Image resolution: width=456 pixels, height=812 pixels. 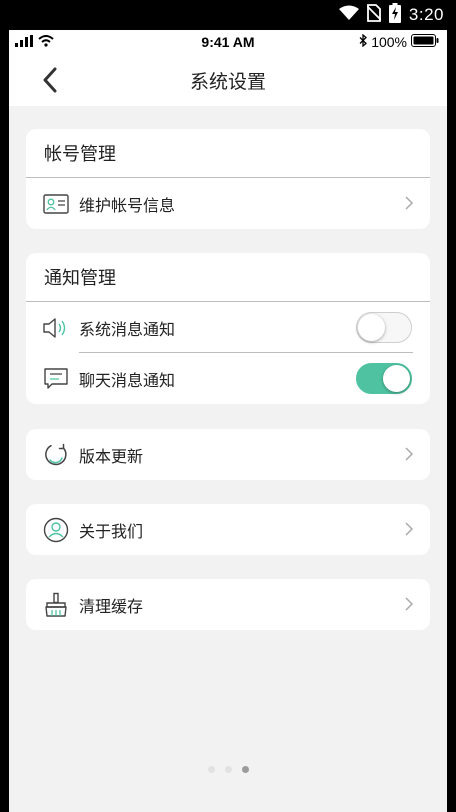 I want to click on ios-status-bar: 9:41 AM 100%, so click(x=228, y=42).